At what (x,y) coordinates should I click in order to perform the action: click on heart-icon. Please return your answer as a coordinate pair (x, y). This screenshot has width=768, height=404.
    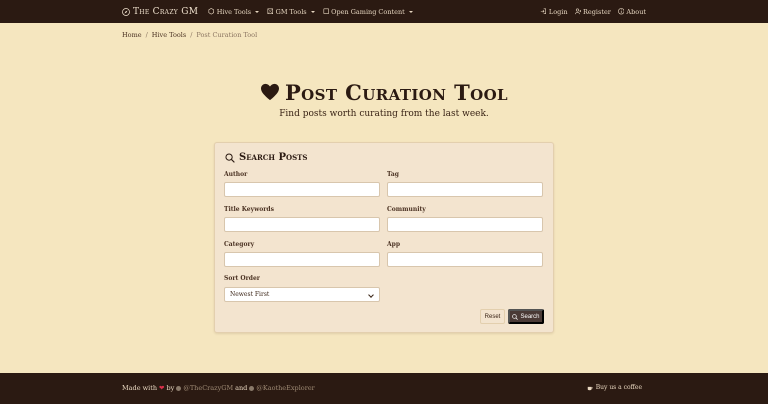
    Looking at the image, I should click on (269, 92).